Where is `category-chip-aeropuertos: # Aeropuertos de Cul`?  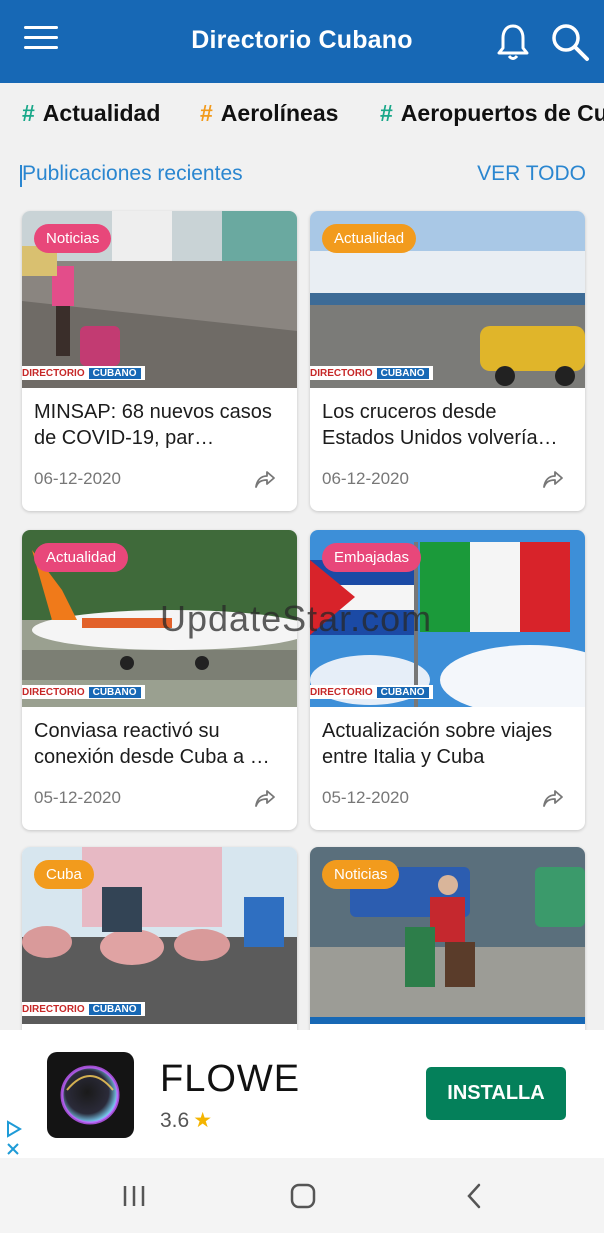 category-chip-aeropuertos: # Aeropuertos de Cul is located at coordinates (492, 113).